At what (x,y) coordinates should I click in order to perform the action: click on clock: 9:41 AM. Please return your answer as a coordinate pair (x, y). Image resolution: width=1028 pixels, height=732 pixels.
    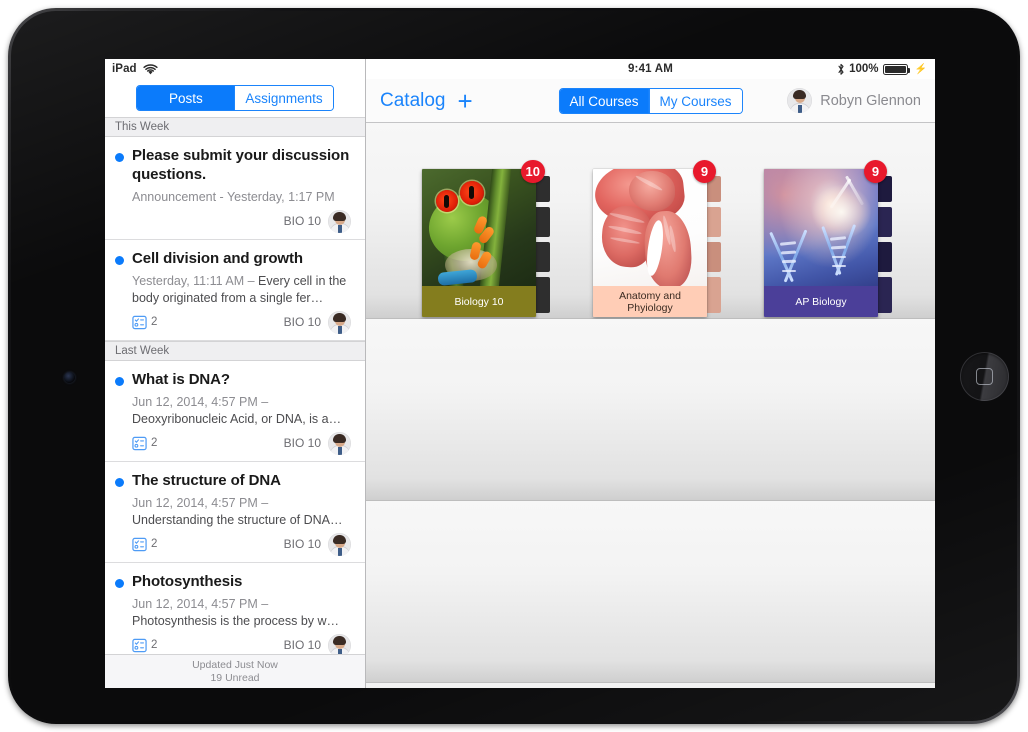
    Looking at the image, I should click on (650, 69).